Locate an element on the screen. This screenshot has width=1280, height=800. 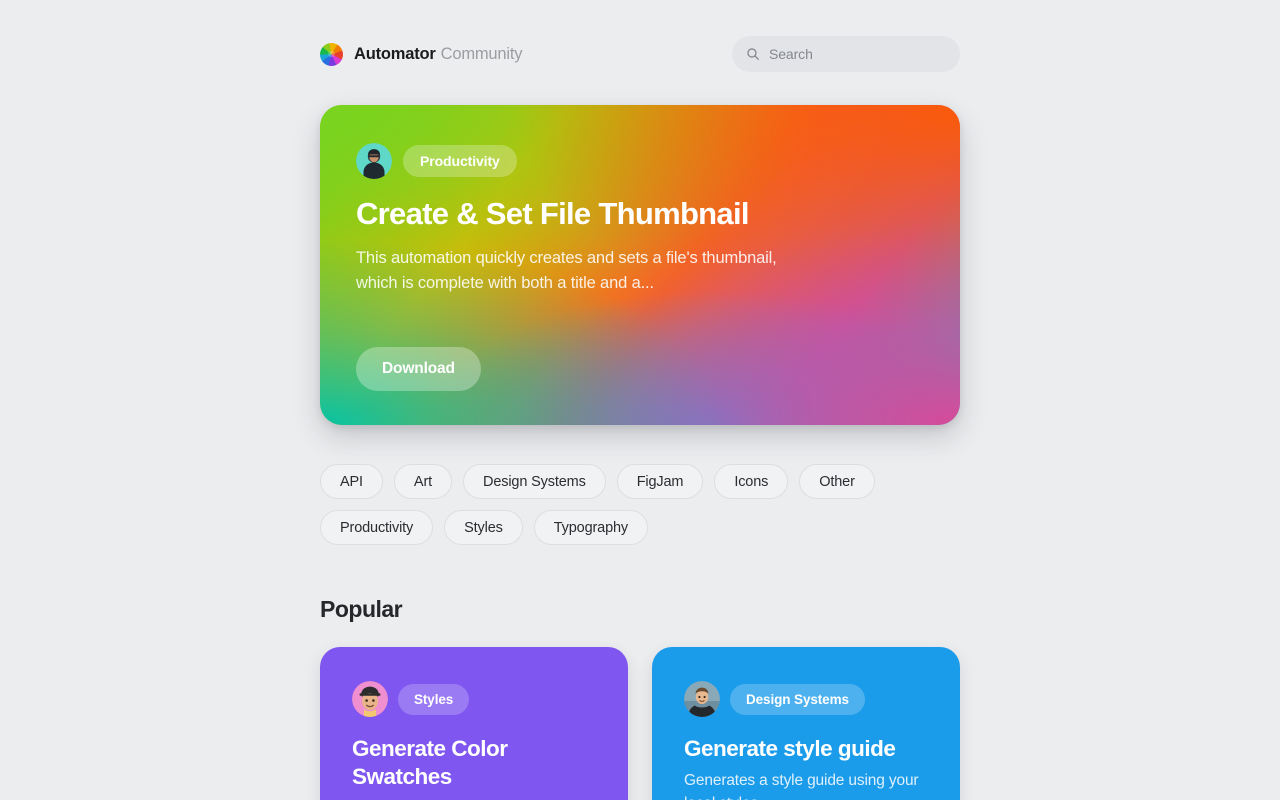
hero-spacer is located at coordinates (640, 321).